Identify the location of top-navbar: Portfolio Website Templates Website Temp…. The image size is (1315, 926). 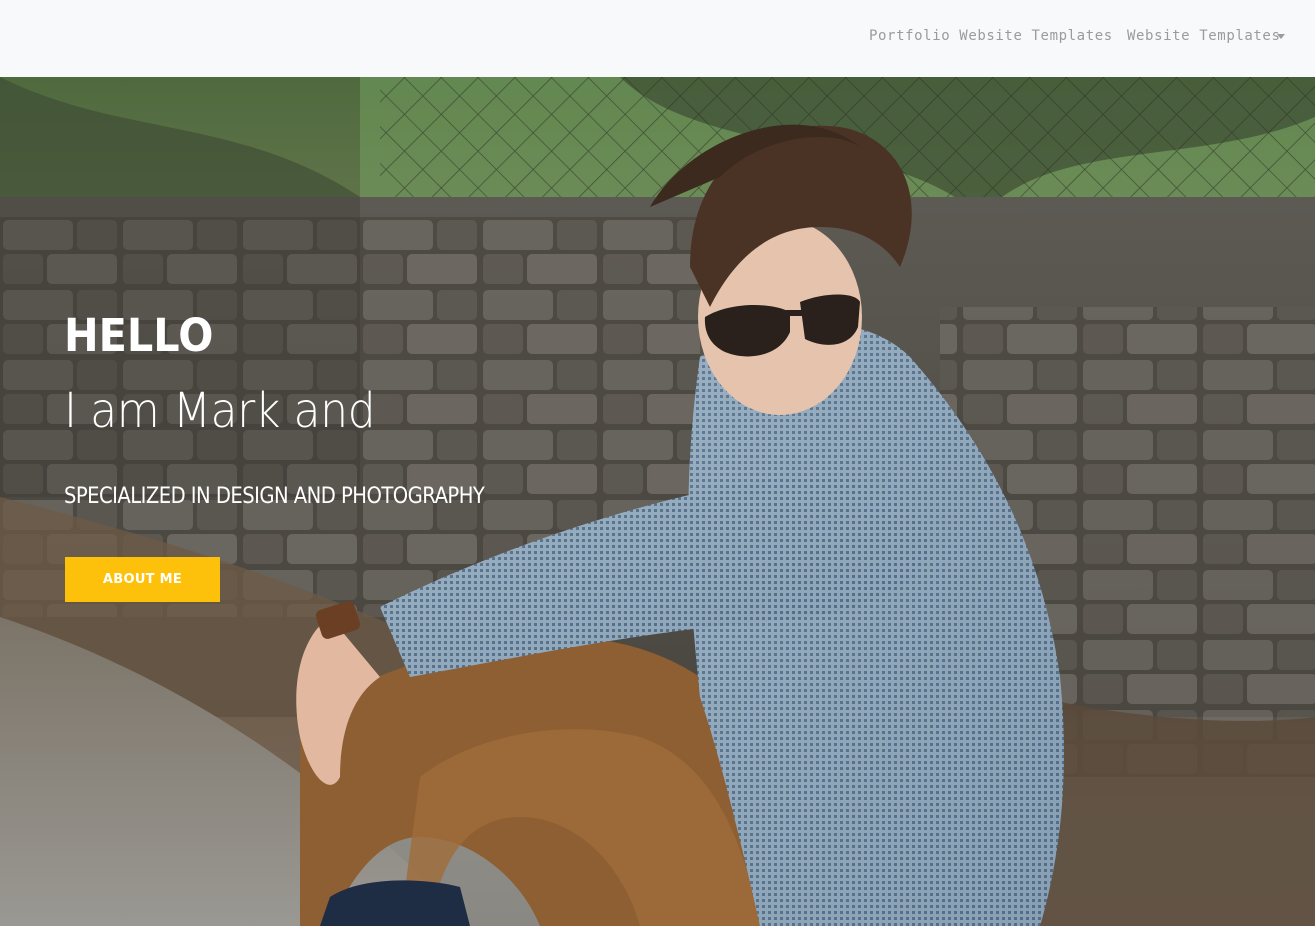
(657, 38).